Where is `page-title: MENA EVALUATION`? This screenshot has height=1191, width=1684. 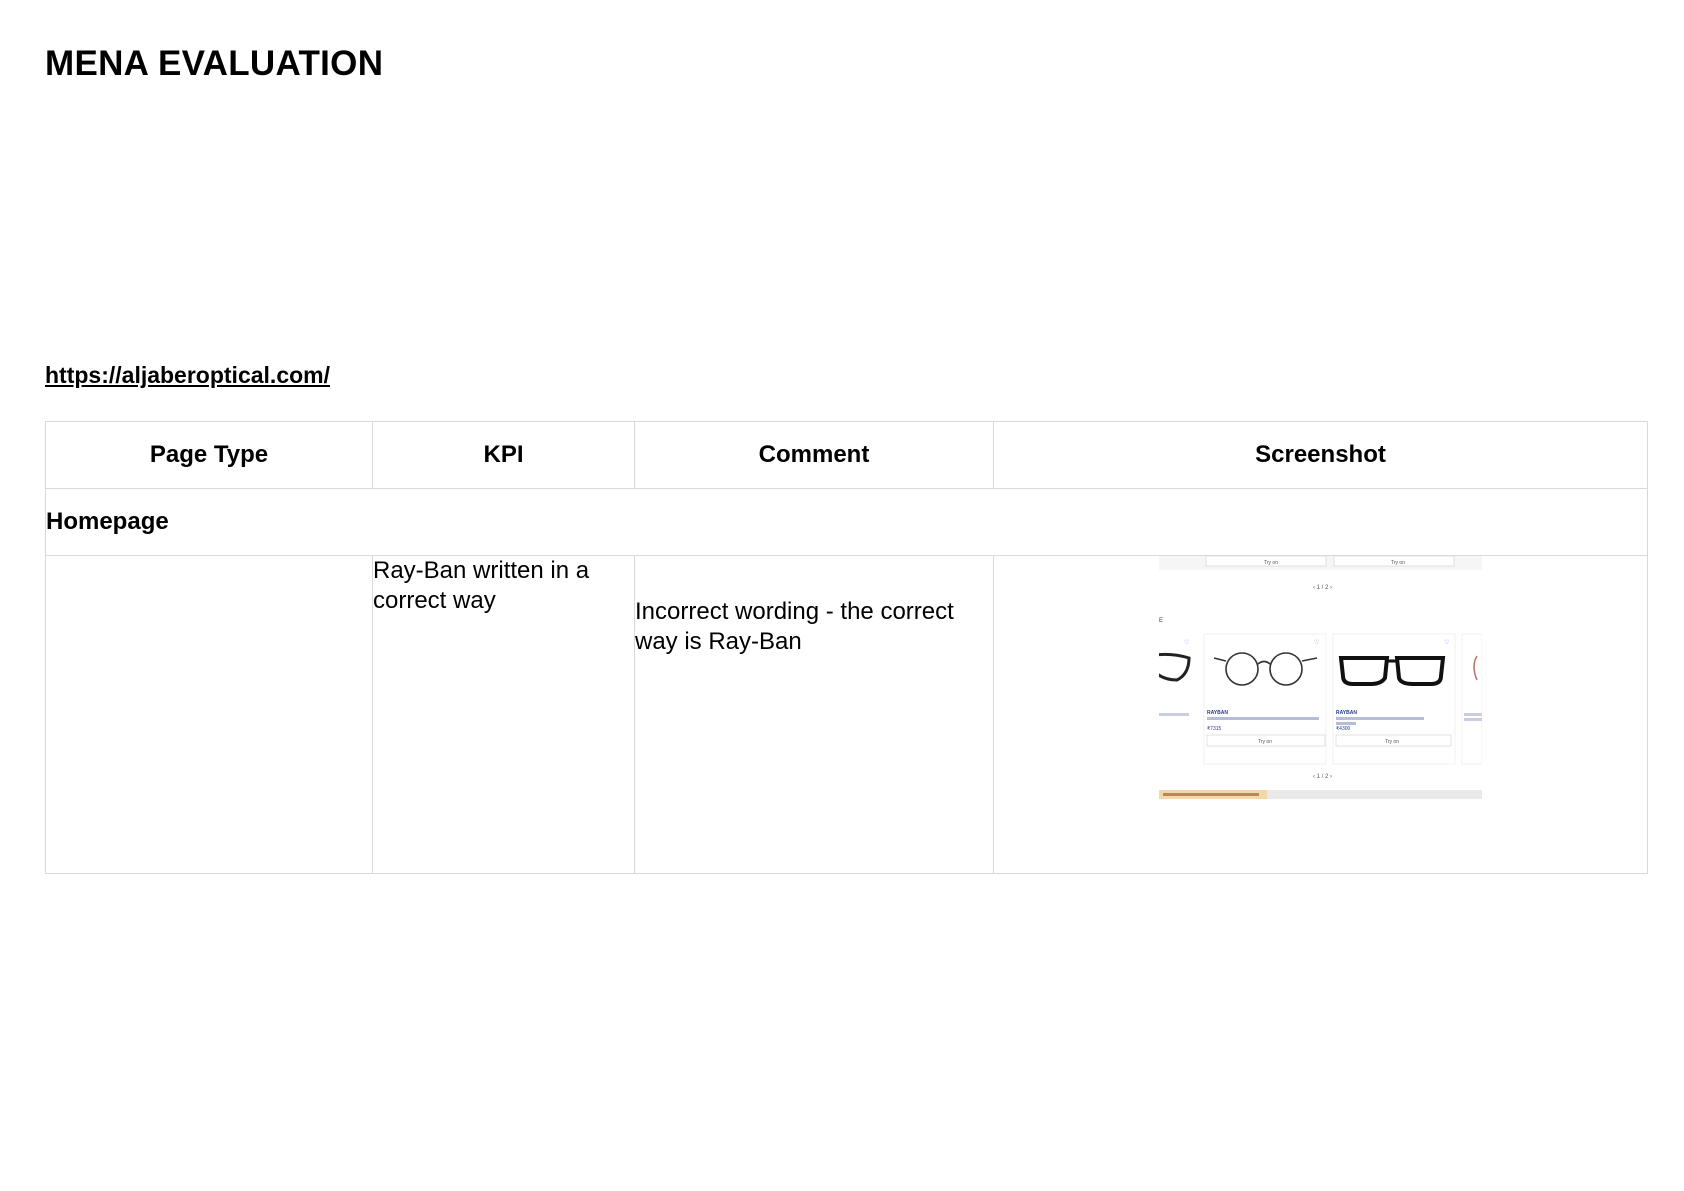
page-title: MENA EVALUATION is located at coordinates (214, 63).